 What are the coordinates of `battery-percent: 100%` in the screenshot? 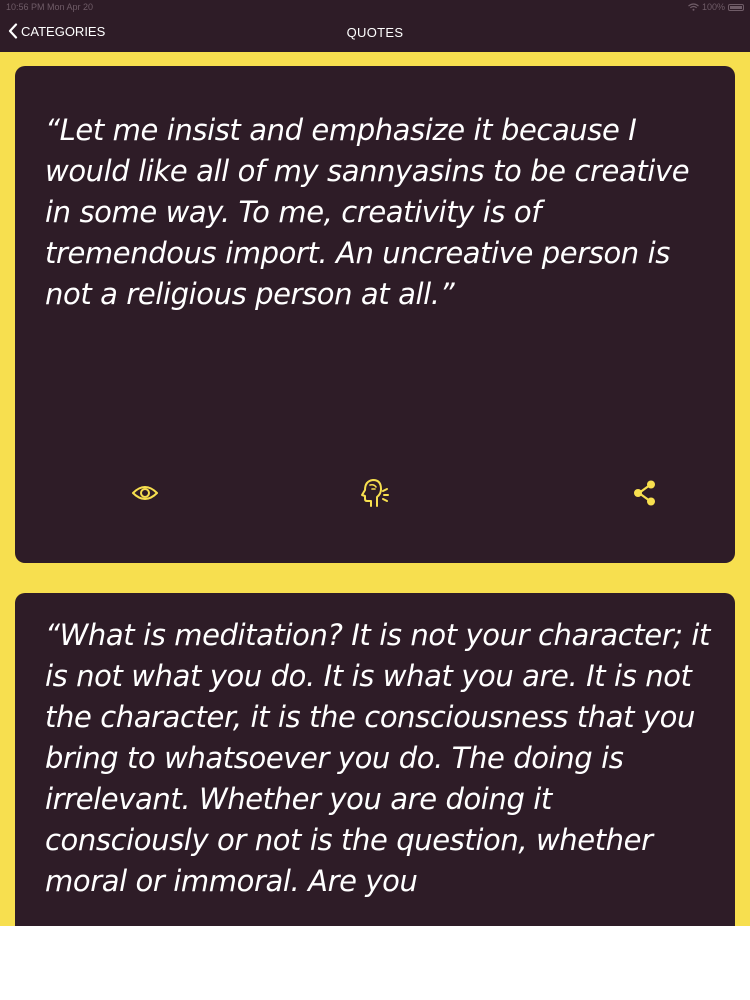 It's located at (713, 7).